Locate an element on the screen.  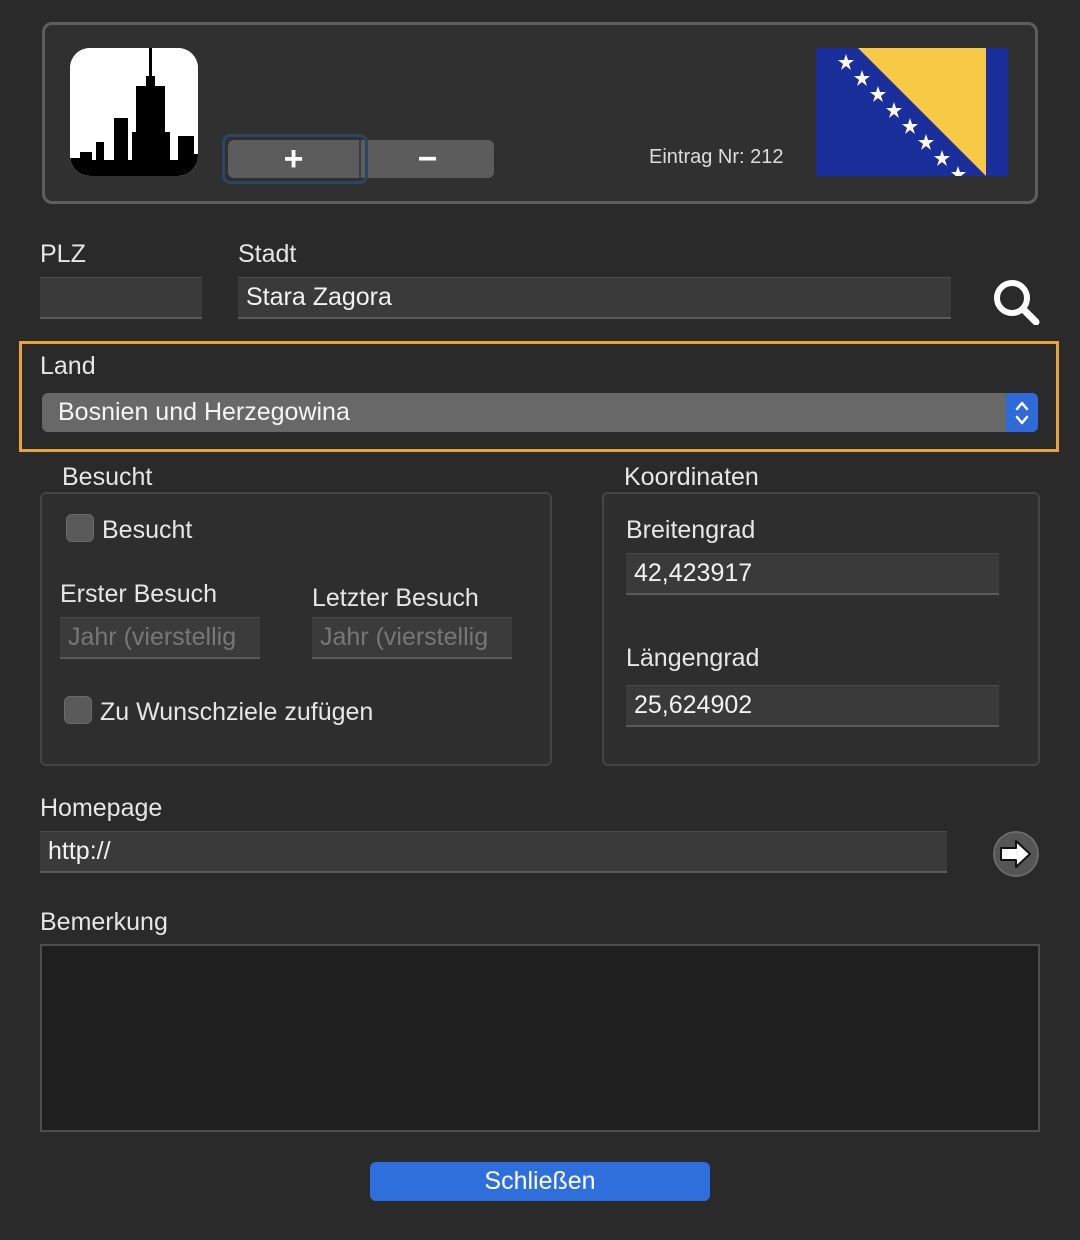
koordinaten-group-title: Koordinaten is located at coordinates (691, 477).